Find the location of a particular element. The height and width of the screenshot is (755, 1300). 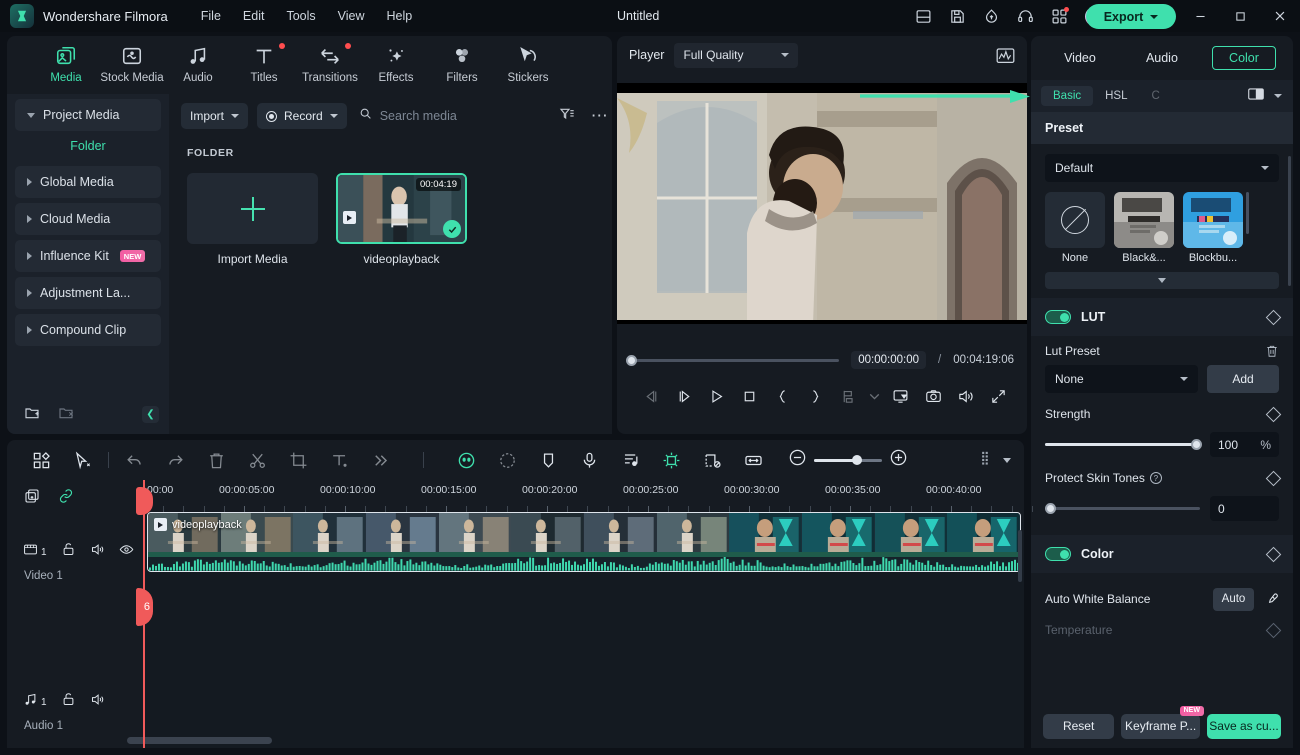

nav-tab-transitions: Transitions is located at coordinates (330, 63).